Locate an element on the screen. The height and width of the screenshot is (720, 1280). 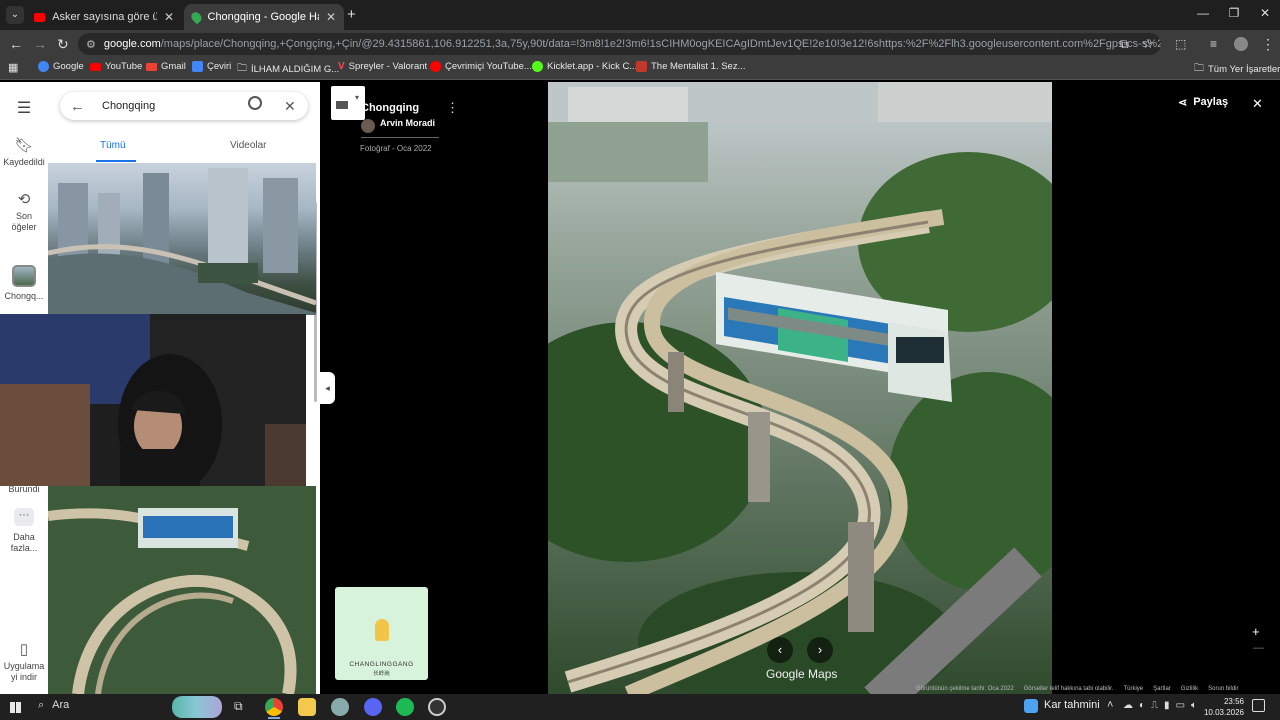
tab-google-maps: Chongqing - Google Haritalar ✕ is located at coordinates (264, 17).